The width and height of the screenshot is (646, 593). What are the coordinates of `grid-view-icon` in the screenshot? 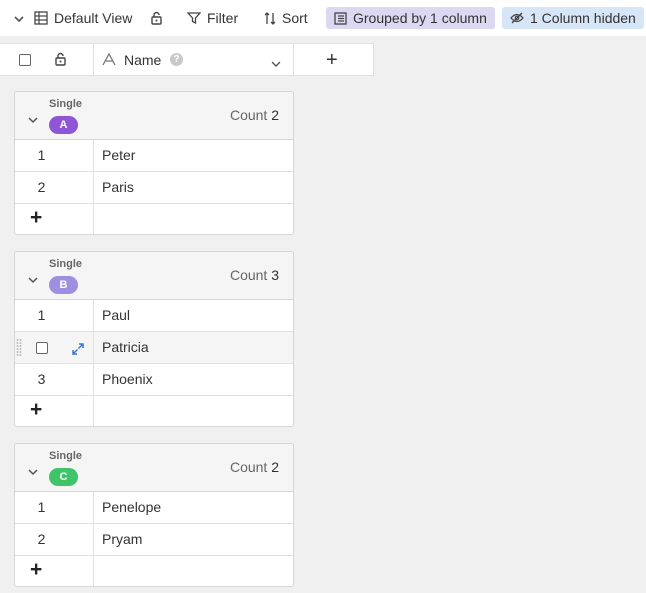 It's located at (41, 18).